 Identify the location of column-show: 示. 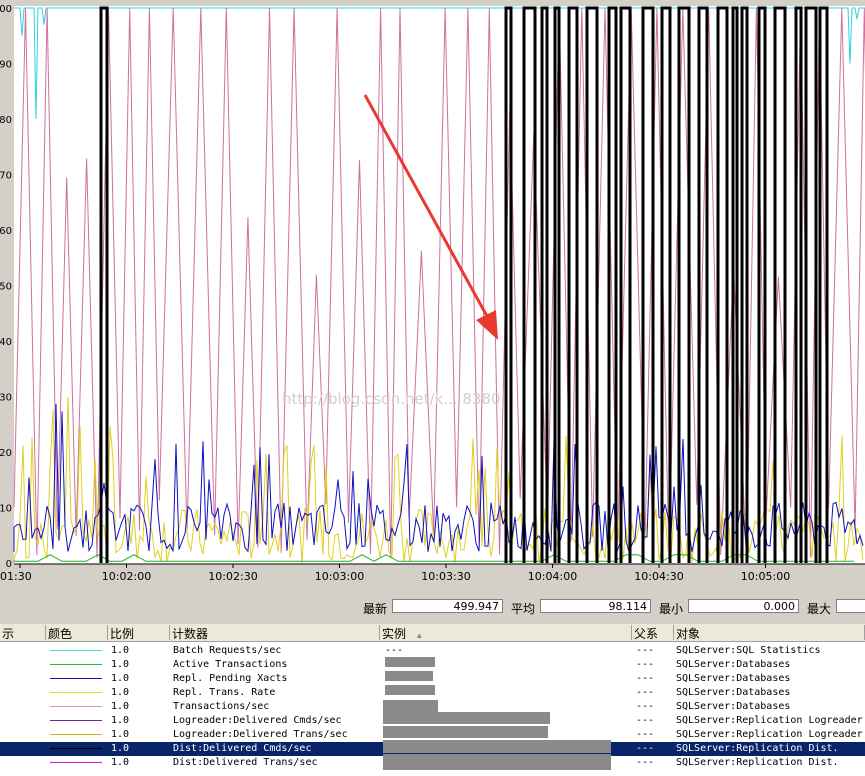
(23, 633).